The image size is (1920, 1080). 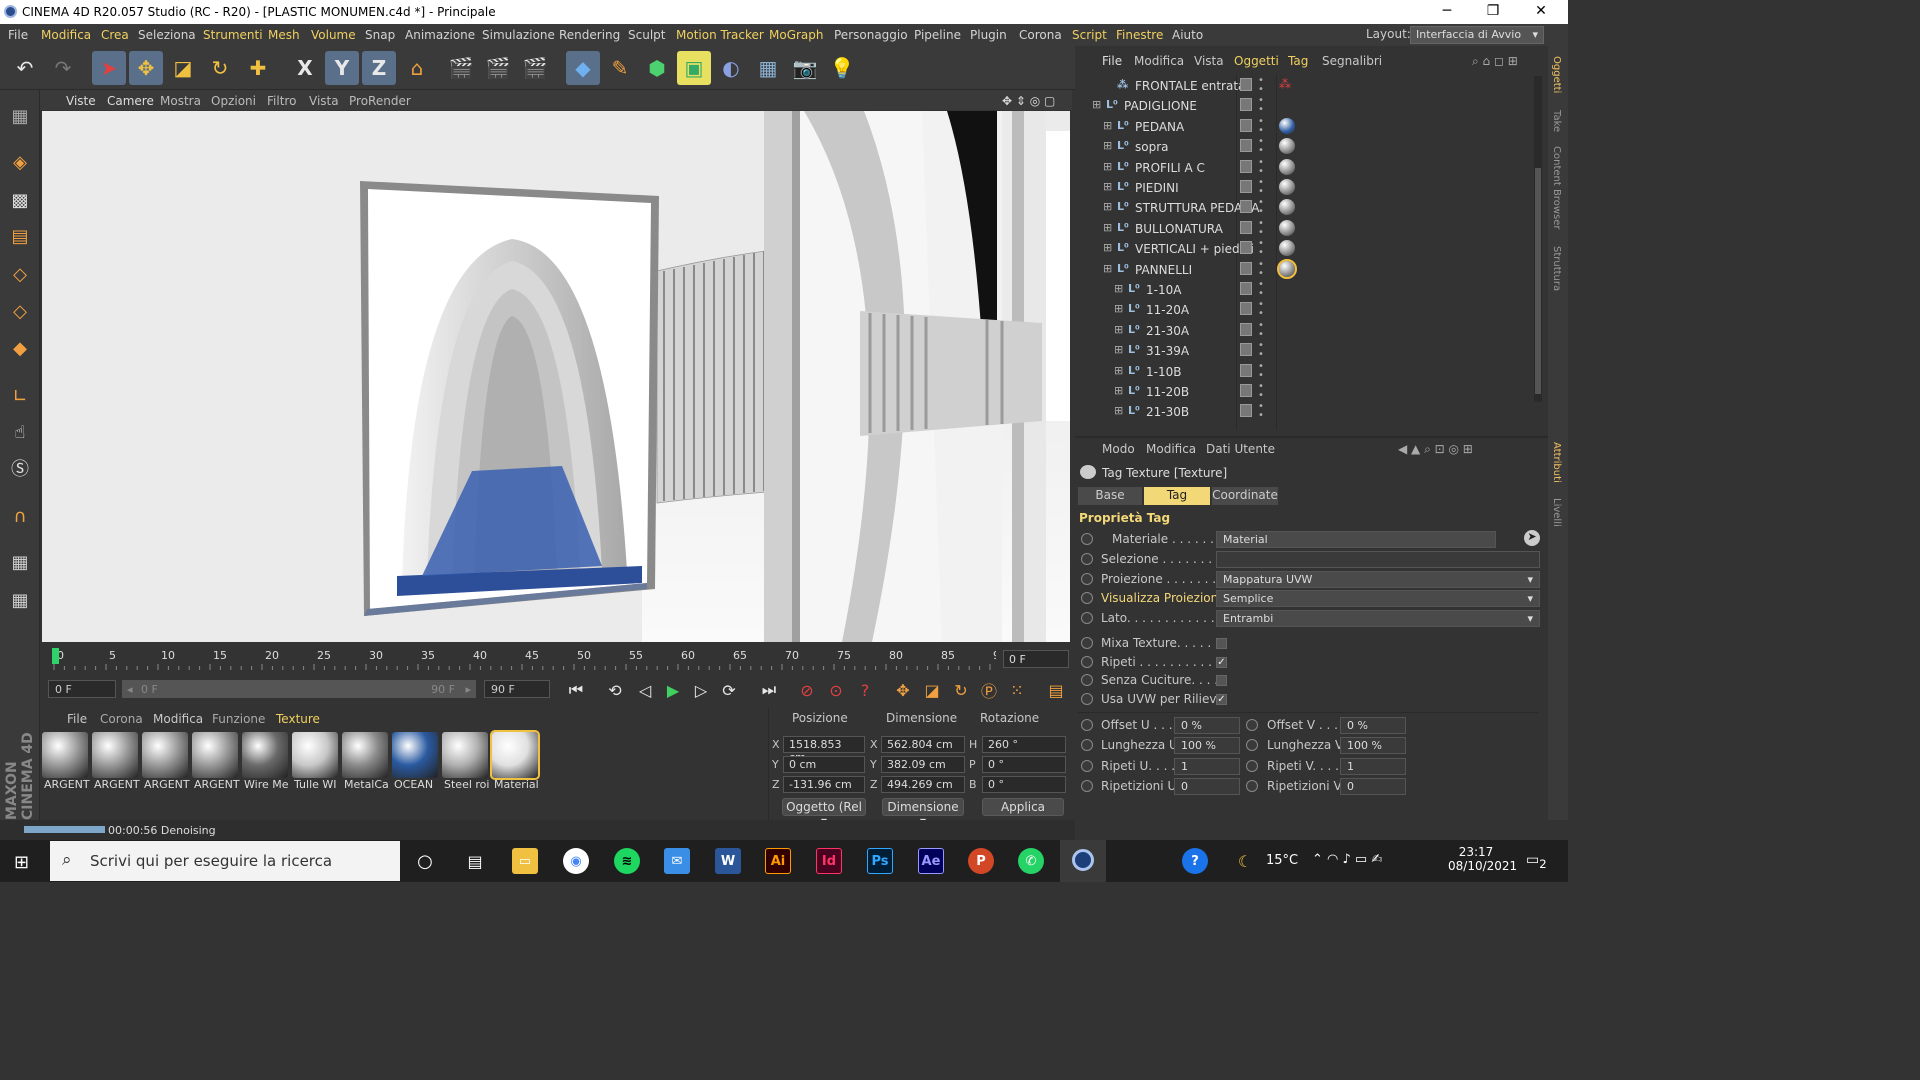 I want to click on edit-mode-icon: ▦, so click(x=20, y=116).